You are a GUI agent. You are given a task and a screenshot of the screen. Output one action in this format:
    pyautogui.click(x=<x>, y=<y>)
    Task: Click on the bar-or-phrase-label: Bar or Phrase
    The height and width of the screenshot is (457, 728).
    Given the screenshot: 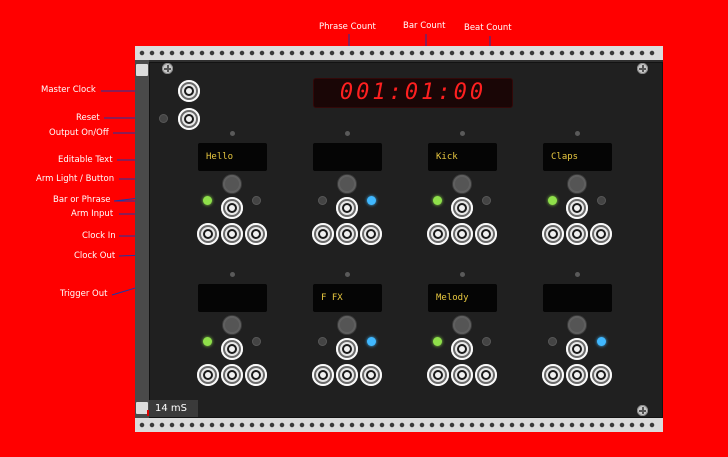 What is the action you would take?
    pyautogui.click(x=82, y=200)
    